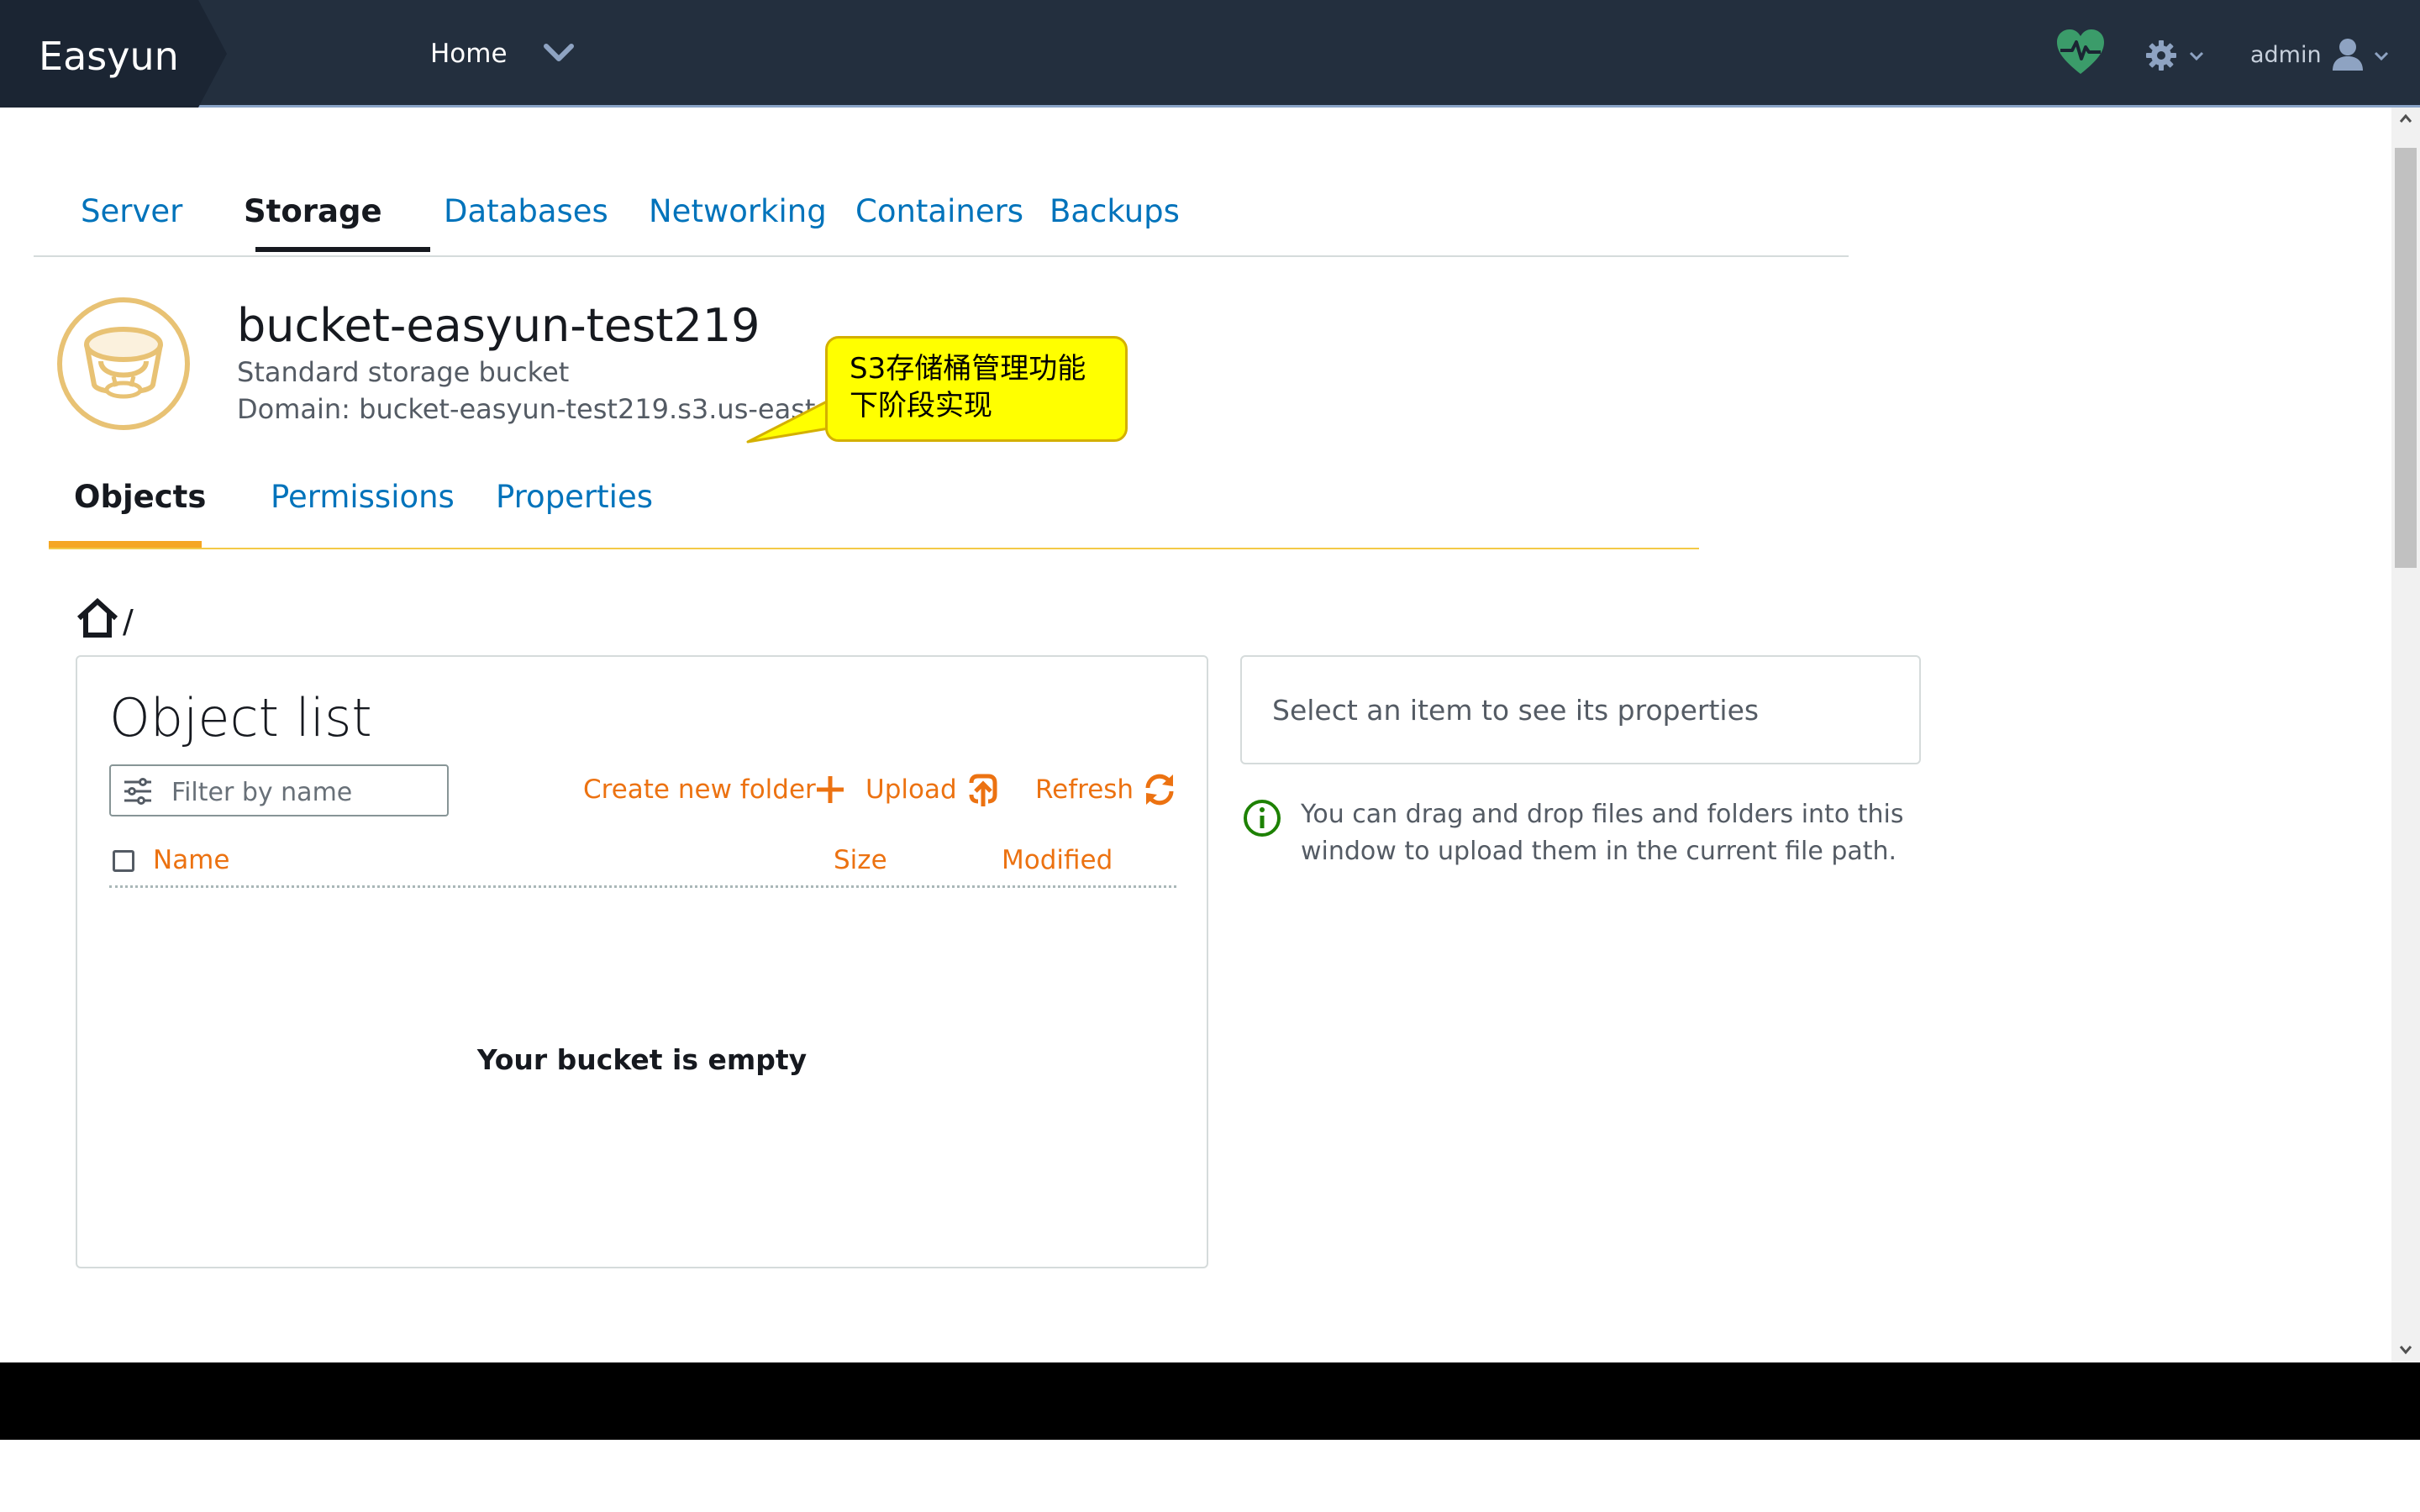  Describe the element at coordinates (1057, 860) in the screenshot. I see `column-header-modified: Modified` at that location.